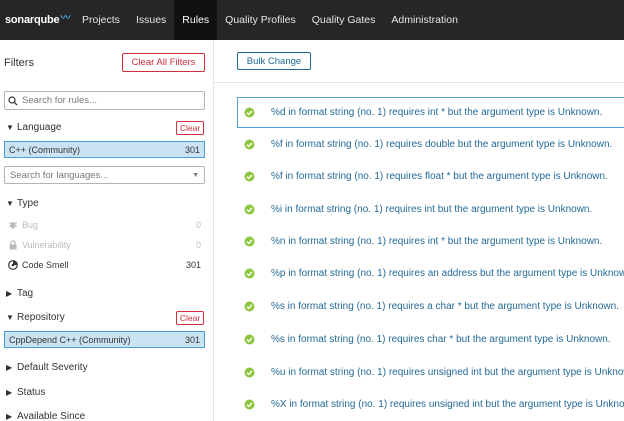  What do you see at coordinates (260, 20) in the screenshot?
I see `nav-quality-profiles: Quality Profiles` at bounding box center [260, 20].